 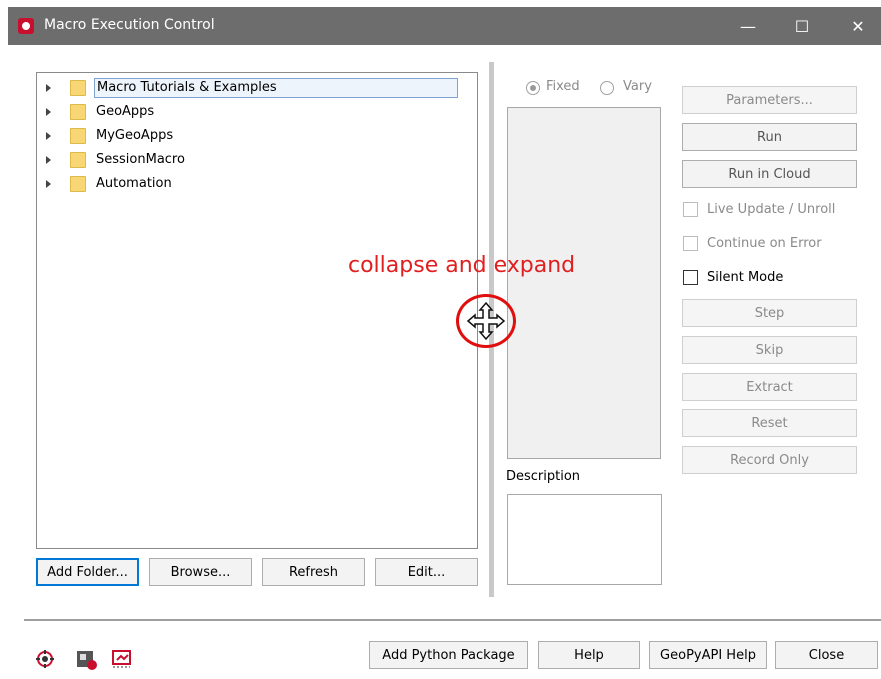 I want to click on vary-radio-label: Vary, so click(x=637, y=86).